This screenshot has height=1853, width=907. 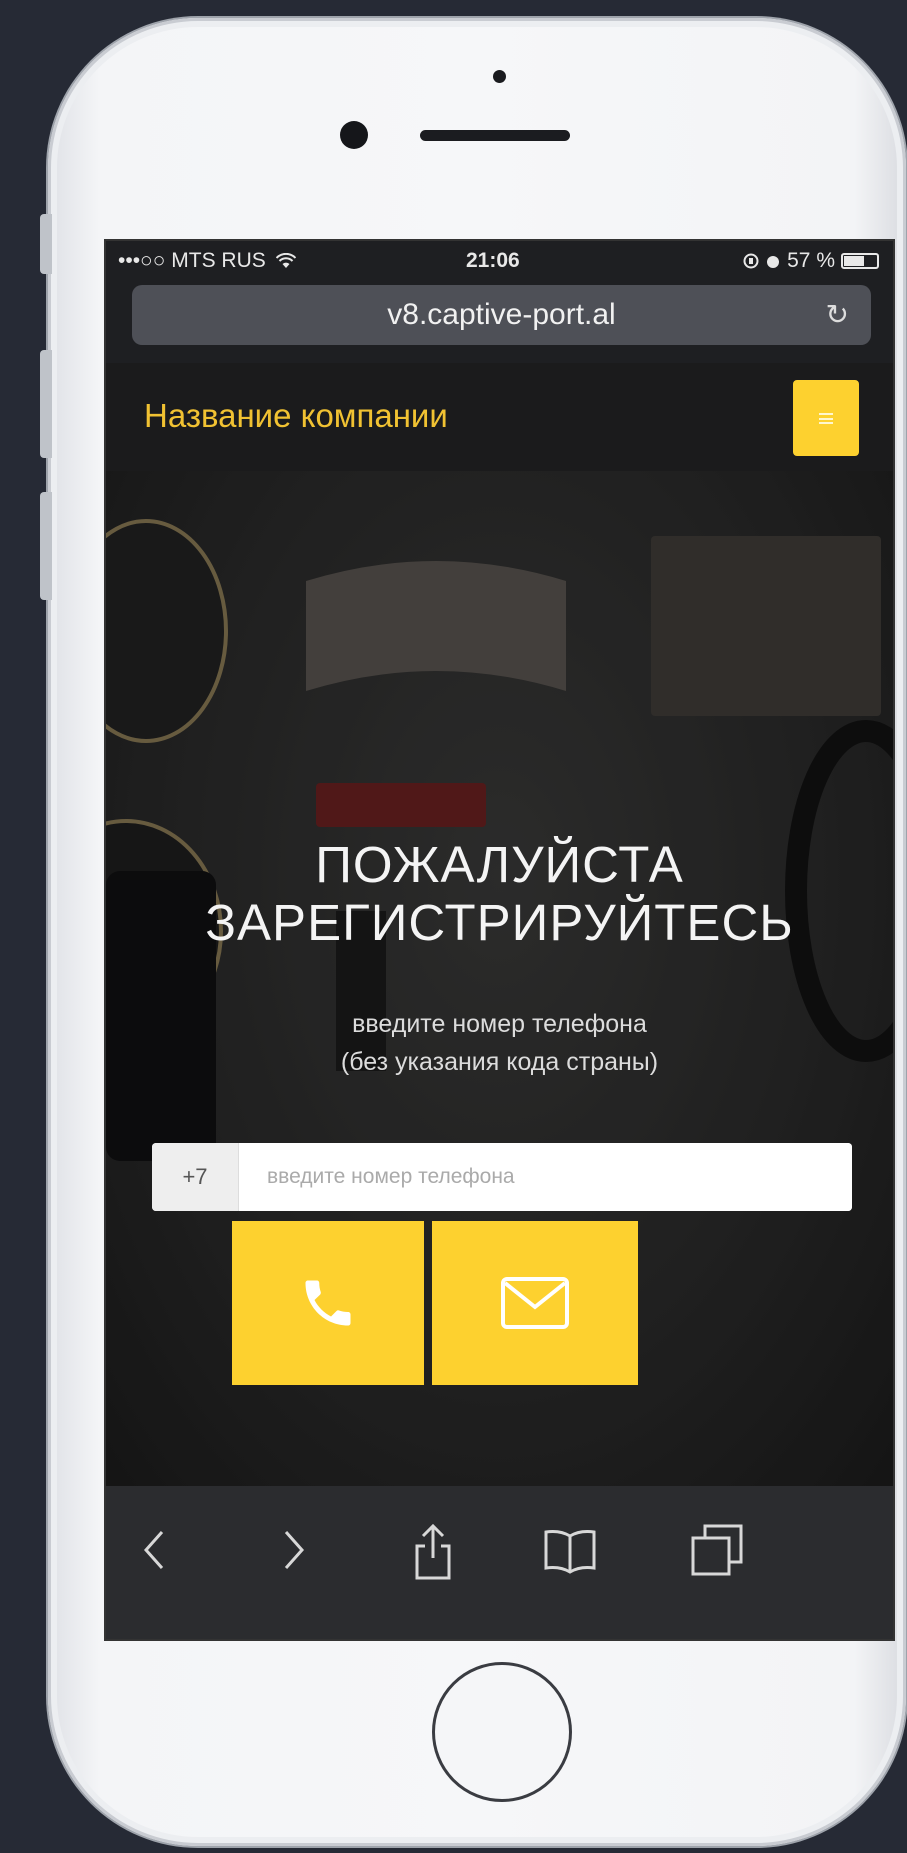 What do you see at coordinates (499, 1062) in the screenshot?
I see `subheading-line-2: (без указания кода страны)` at bounding box center [499, 1062].